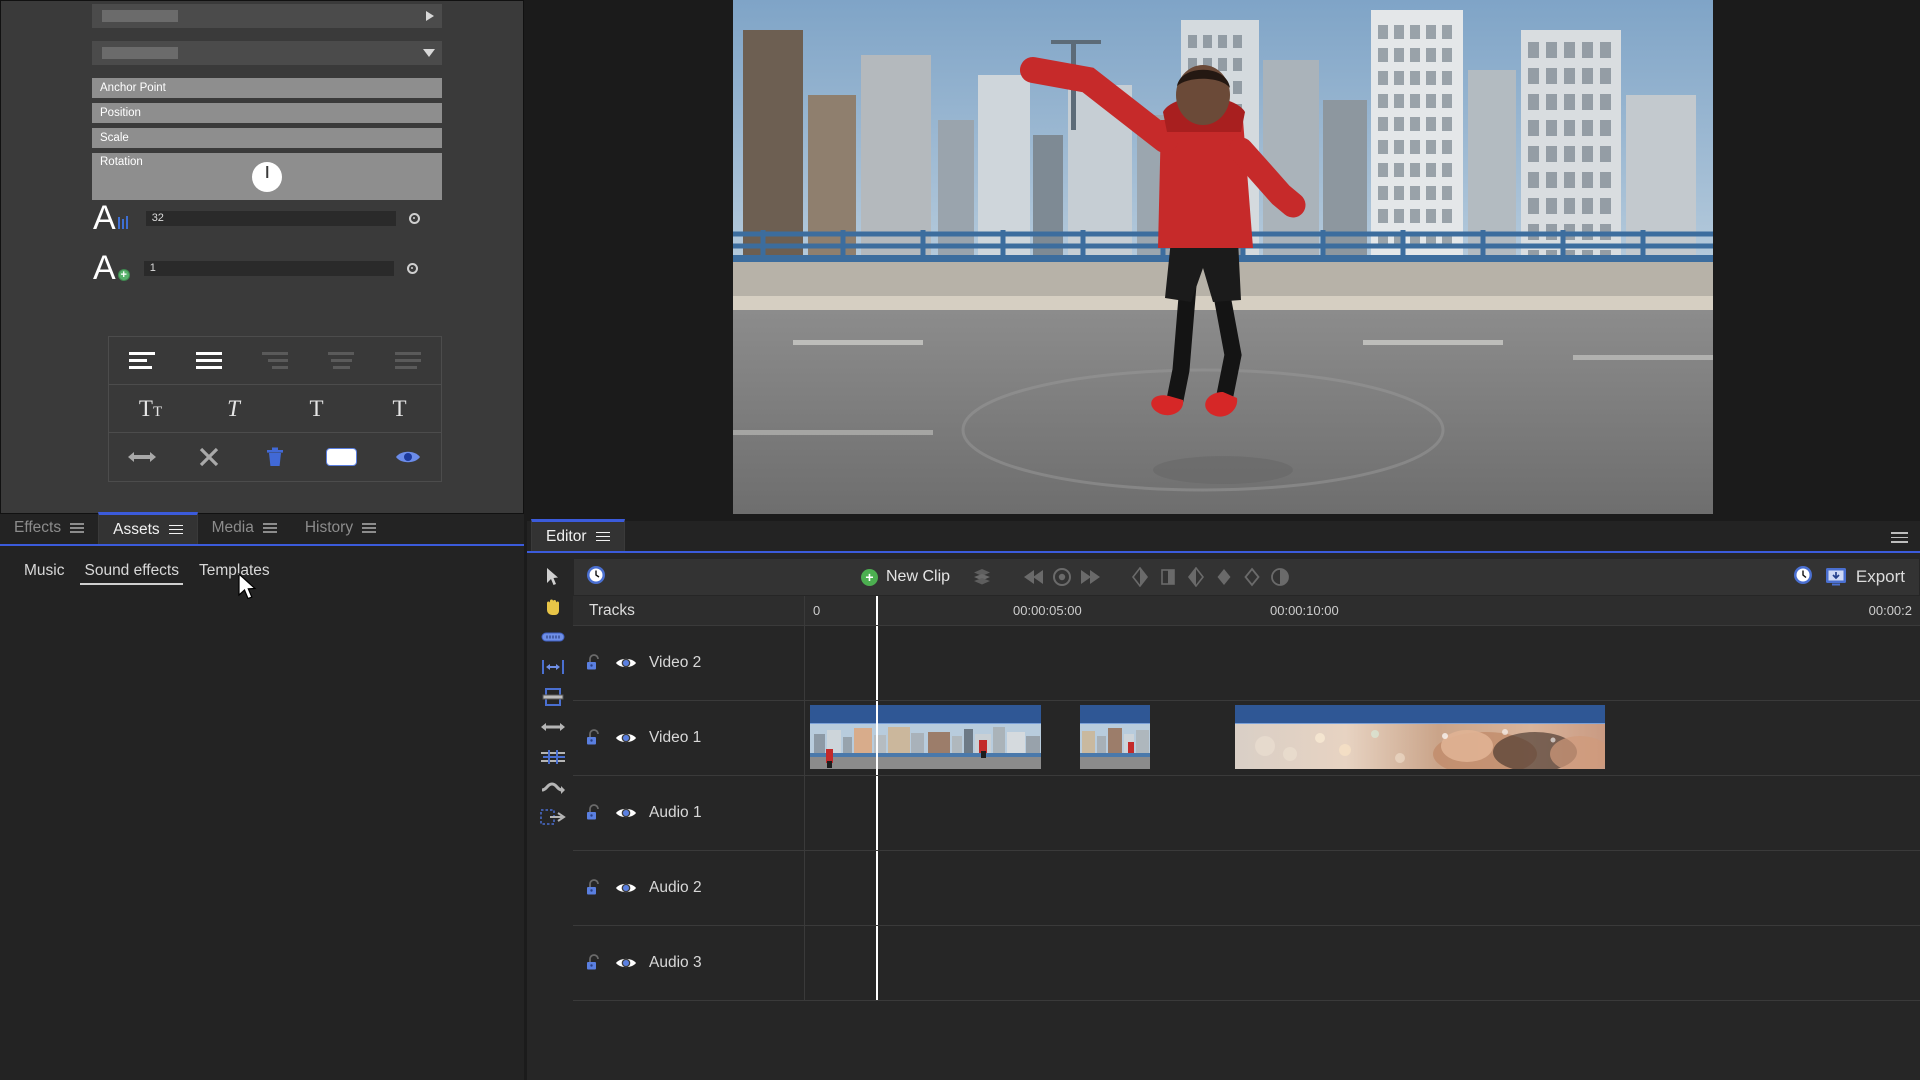  Describe the element at coordinates (1224, 577) in the screenshot. I see `keyframe-diamond-button` at that location.